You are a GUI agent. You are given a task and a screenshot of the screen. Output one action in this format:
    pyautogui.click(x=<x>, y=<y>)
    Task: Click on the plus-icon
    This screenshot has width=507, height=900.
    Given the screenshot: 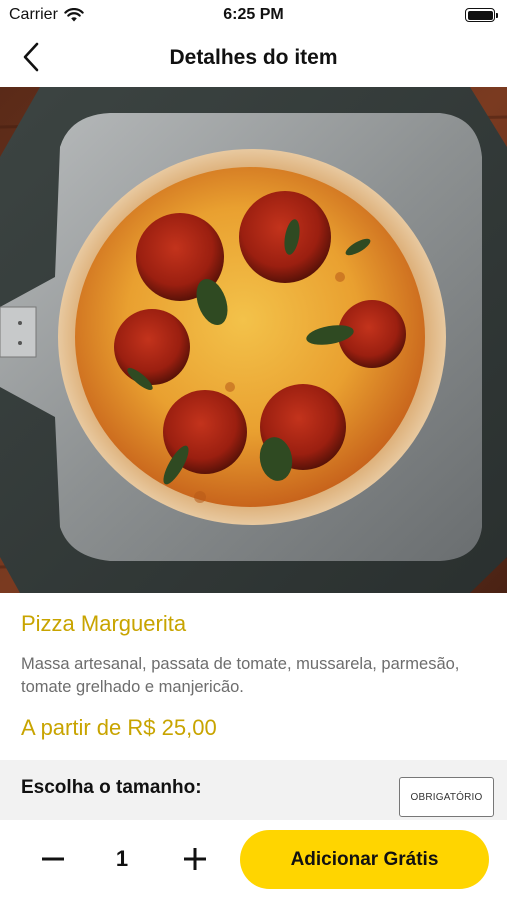 What is the action you would take?
    pyautogui.click(x=195, y=859)
    